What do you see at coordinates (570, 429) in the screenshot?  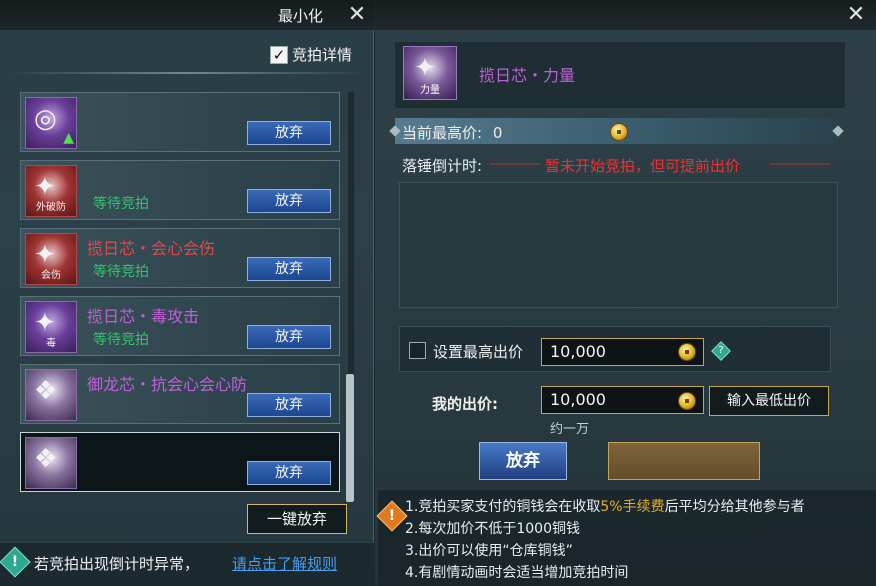 I see `approx-amount: 约一万` at bounding box center [570, 429].